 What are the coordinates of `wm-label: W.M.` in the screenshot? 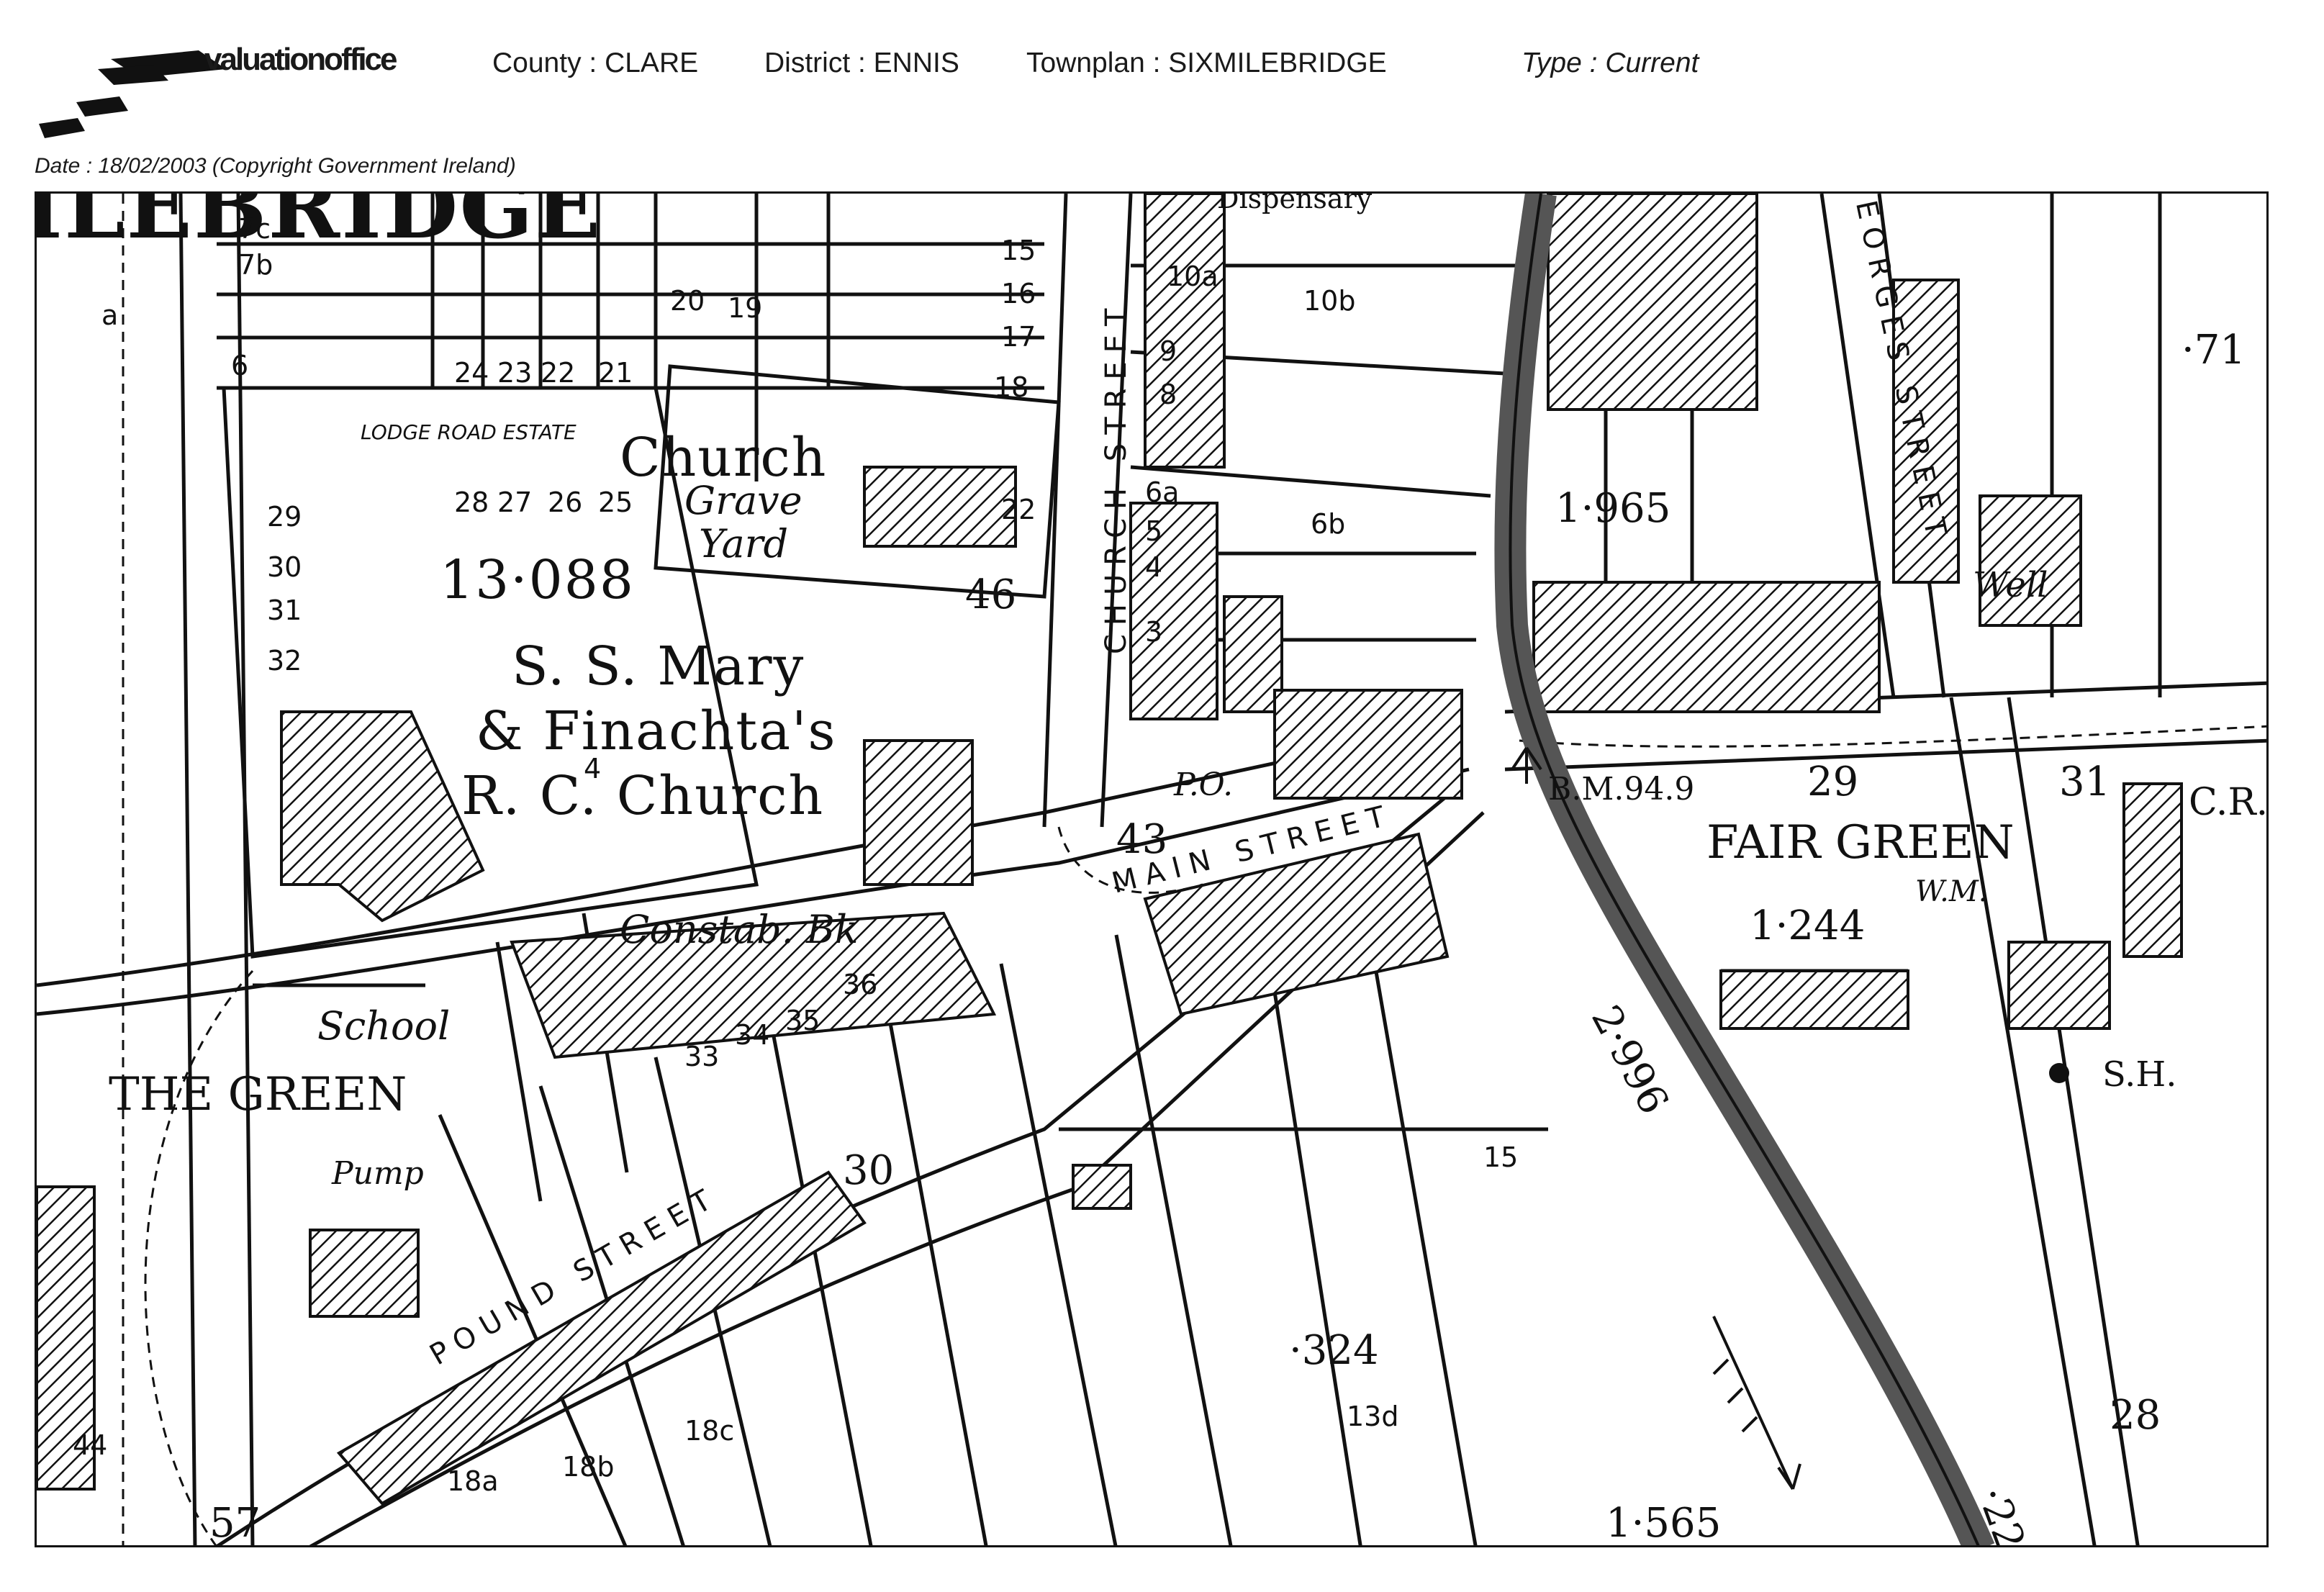 It's located at (1951, 891).